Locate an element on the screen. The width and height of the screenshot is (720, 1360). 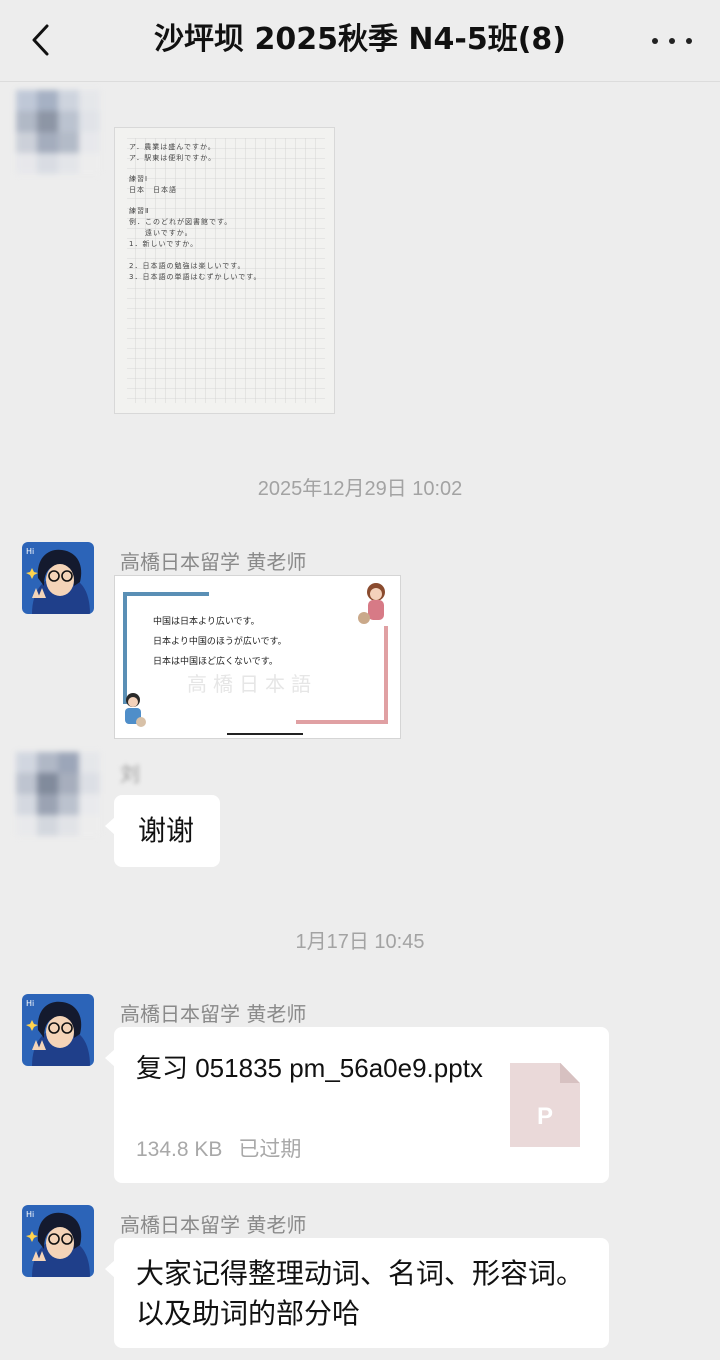
file-meta: 134.8 KB 已过期 is located at coordinates (218, 1148).